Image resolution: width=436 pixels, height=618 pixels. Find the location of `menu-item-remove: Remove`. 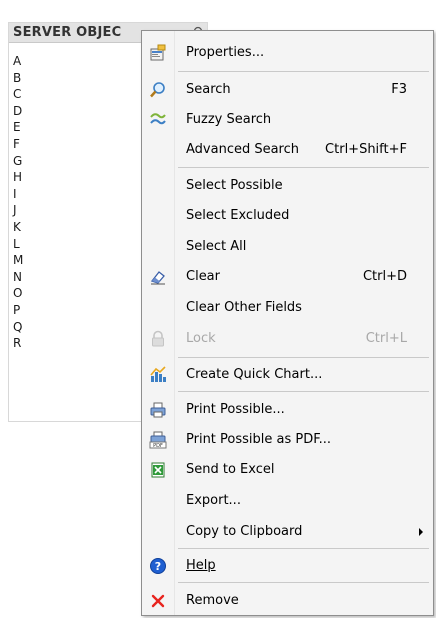

menu-item-remove: Remove is located at coordinates (287, 600).